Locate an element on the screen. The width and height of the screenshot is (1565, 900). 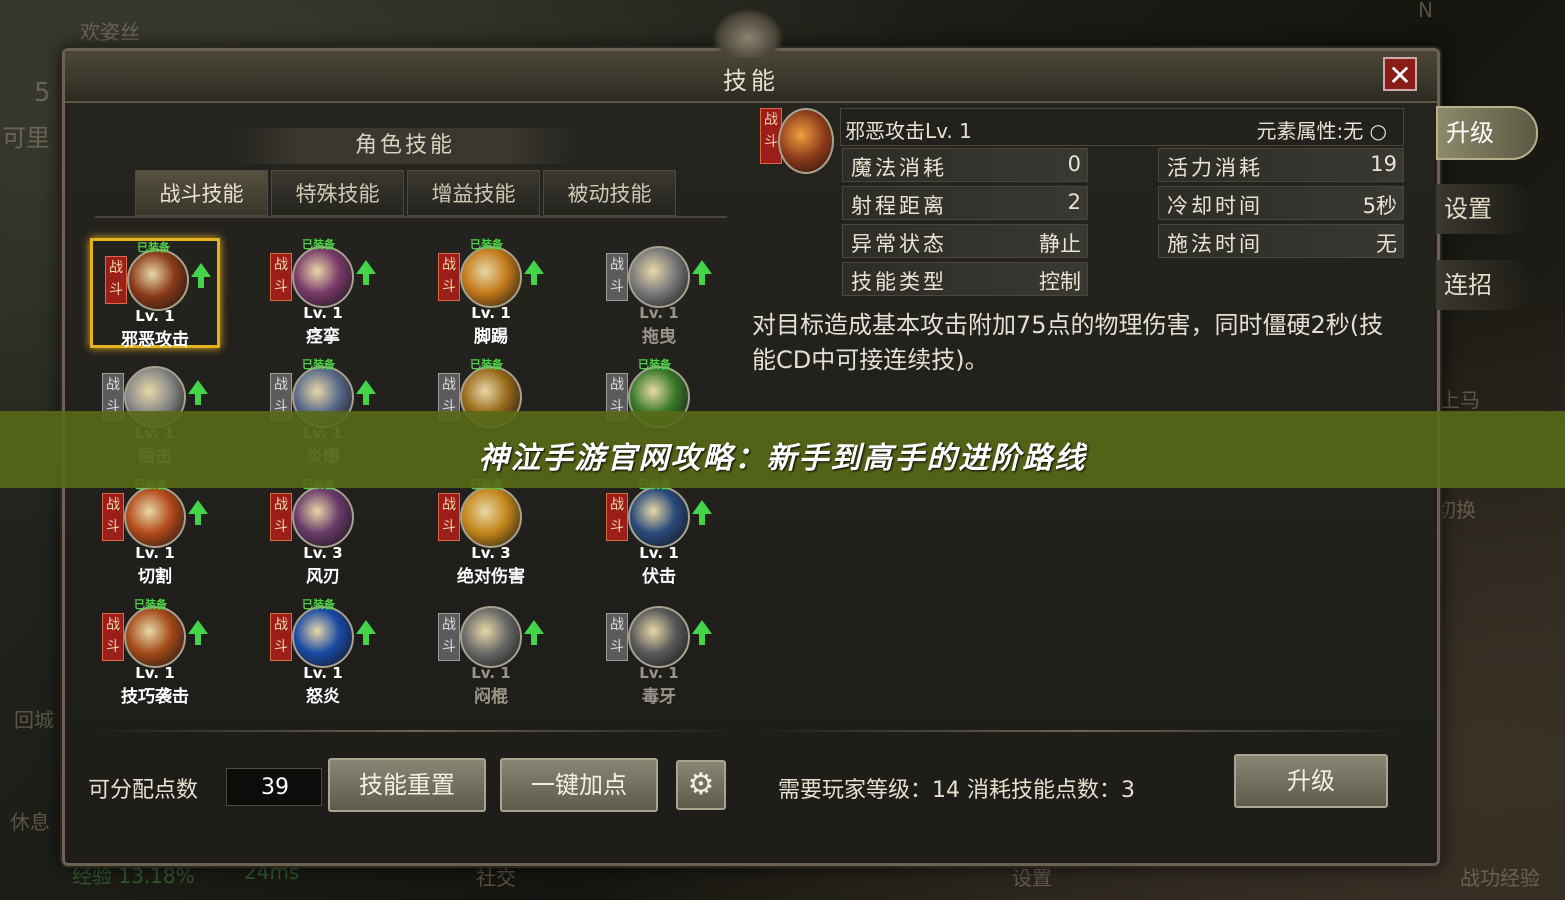
upgrade-requirement: 需要玩家等级：14 消耗技能点数：3 is located at coordinates (956, 790).